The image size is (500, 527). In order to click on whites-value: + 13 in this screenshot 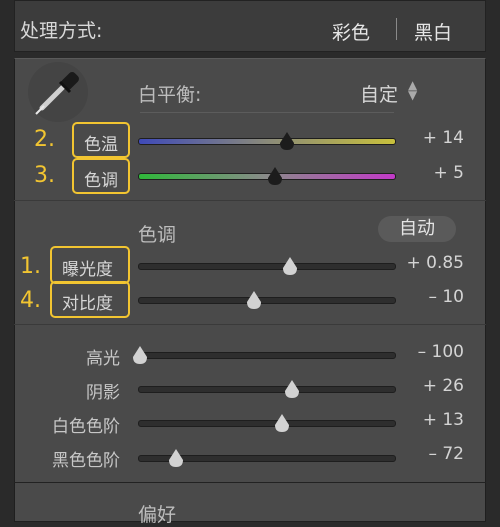, I will do `click(424, 420)`.